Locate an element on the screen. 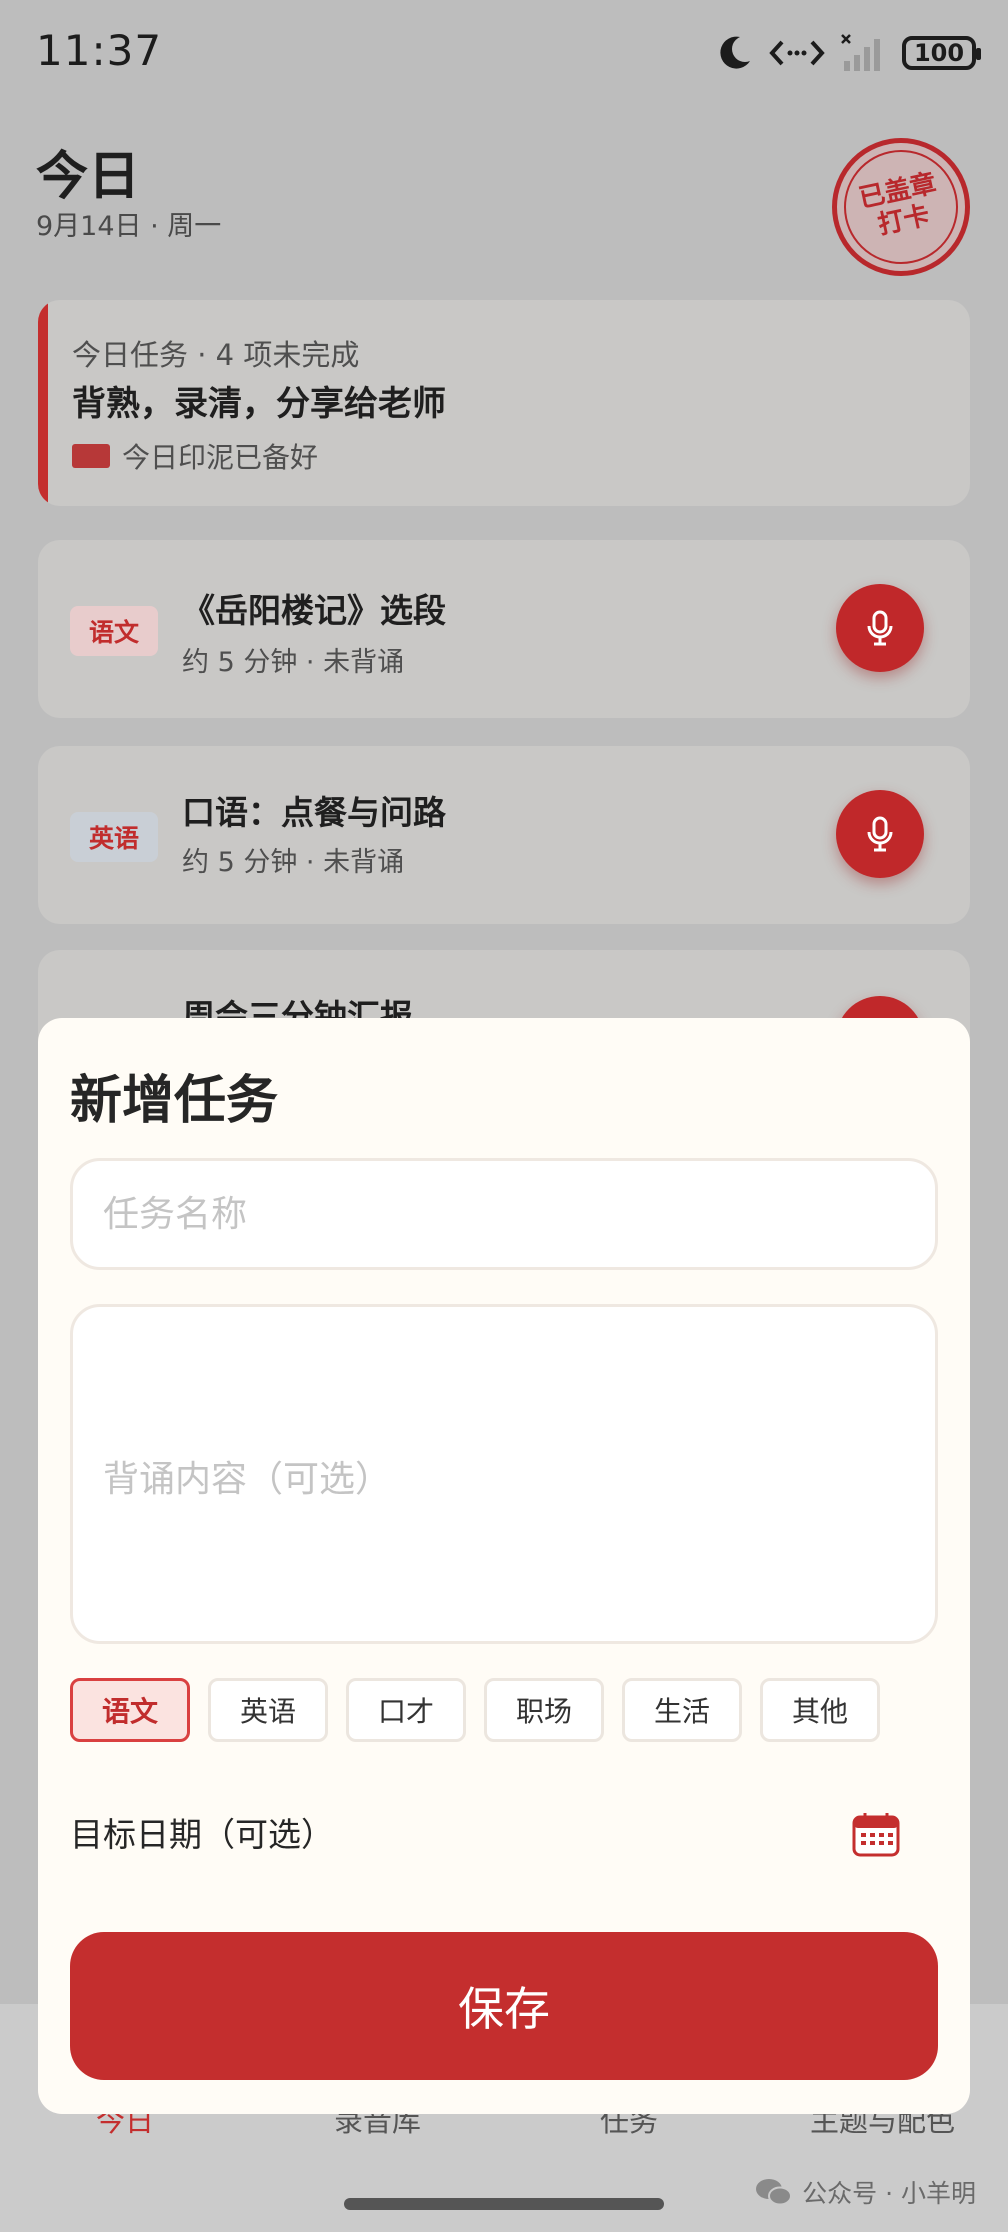 The width and height of the screenshot is (1008, 2232). save-button: 保存 is located at coordinates (504, 2006).